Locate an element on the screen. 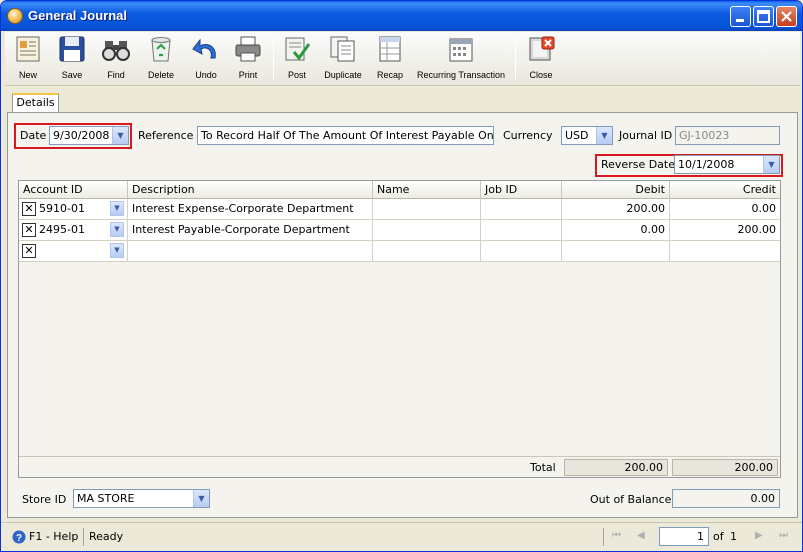 The width and height of the screenshot is (803, 552). description-cell: Interest Payable-Corporate Department is located at coordinates (250, 230).